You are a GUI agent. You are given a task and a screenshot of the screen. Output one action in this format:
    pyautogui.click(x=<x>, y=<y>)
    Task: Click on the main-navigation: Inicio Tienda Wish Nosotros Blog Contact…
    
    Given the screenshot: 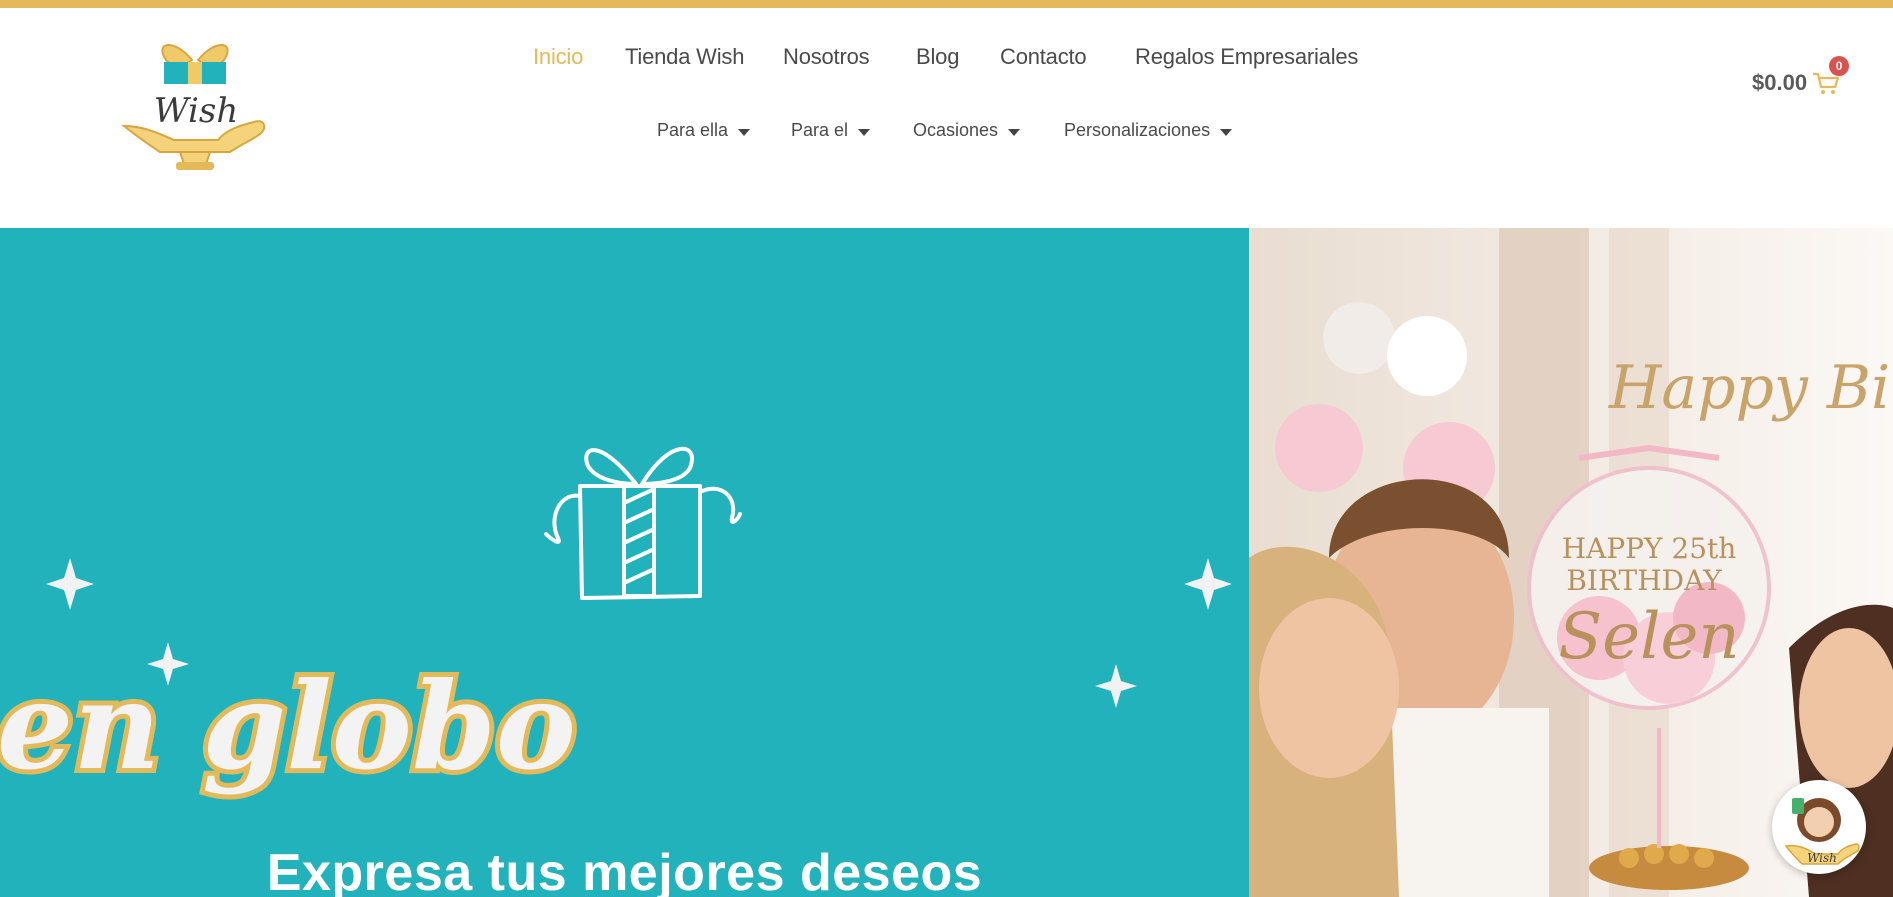 What is the action you would take?
    pyautogui.click(x=946, y=64)
    